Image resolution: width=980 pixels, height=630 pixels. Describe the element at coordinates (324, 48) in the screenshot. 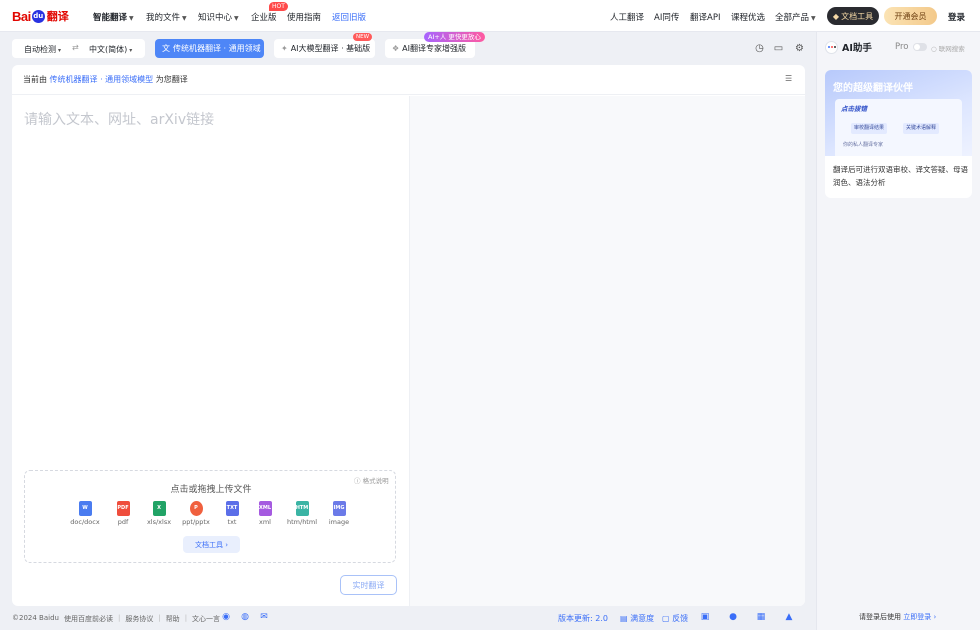

I see `mode-ai-llm-basic: ✦ AI大模型翻译 · 基础版` at that location.